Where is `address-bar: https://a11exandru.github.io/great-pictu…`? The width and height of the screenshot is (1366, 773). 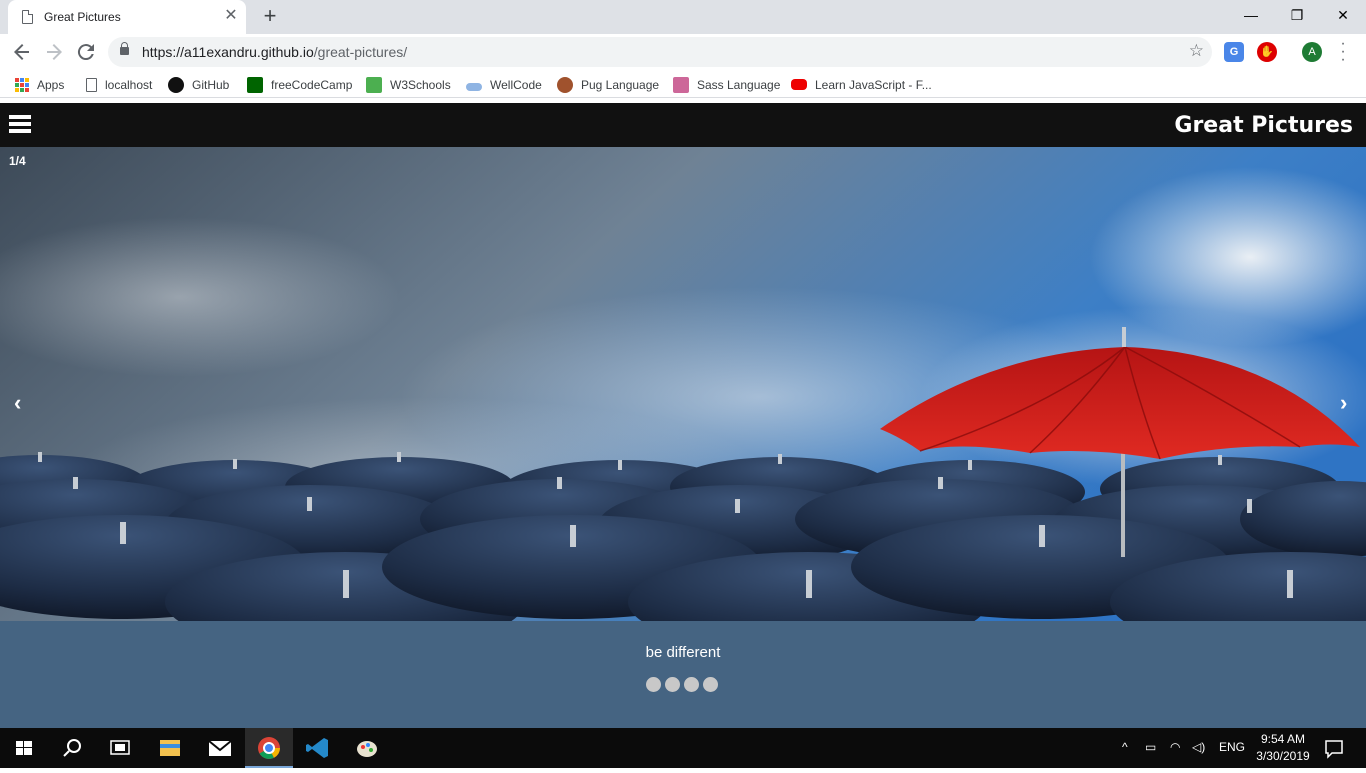
address-bar: https://a11exandru.github.io/great-pictu… is located at coordinates (660, 52).